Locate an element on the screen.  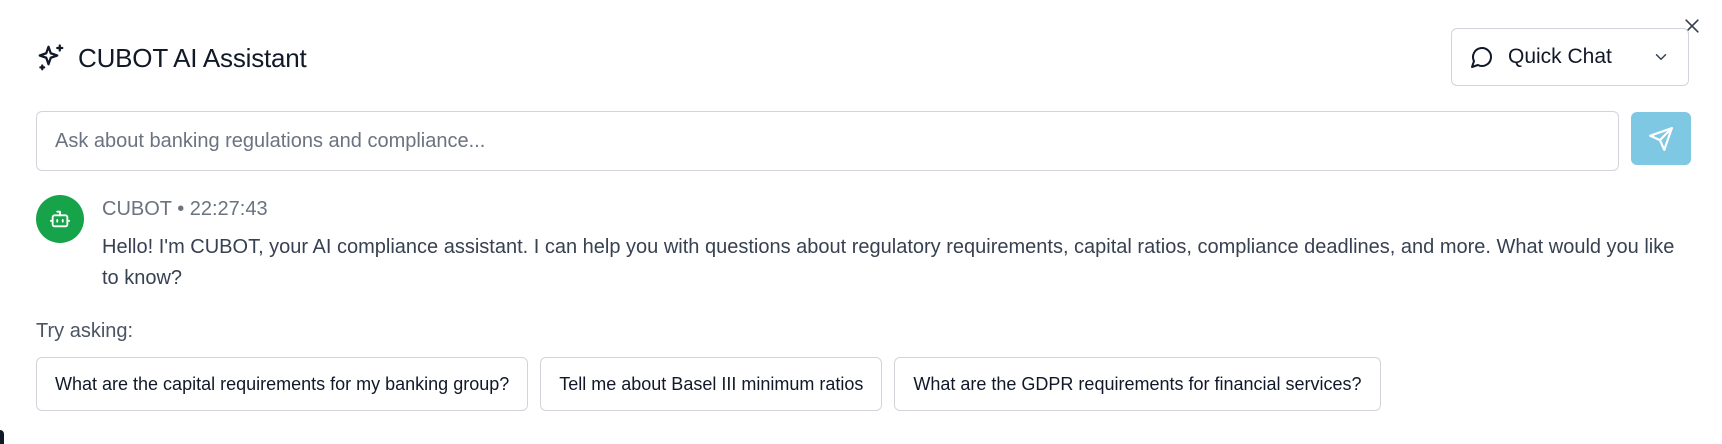
ask-row is located at coordinates (863, 141).